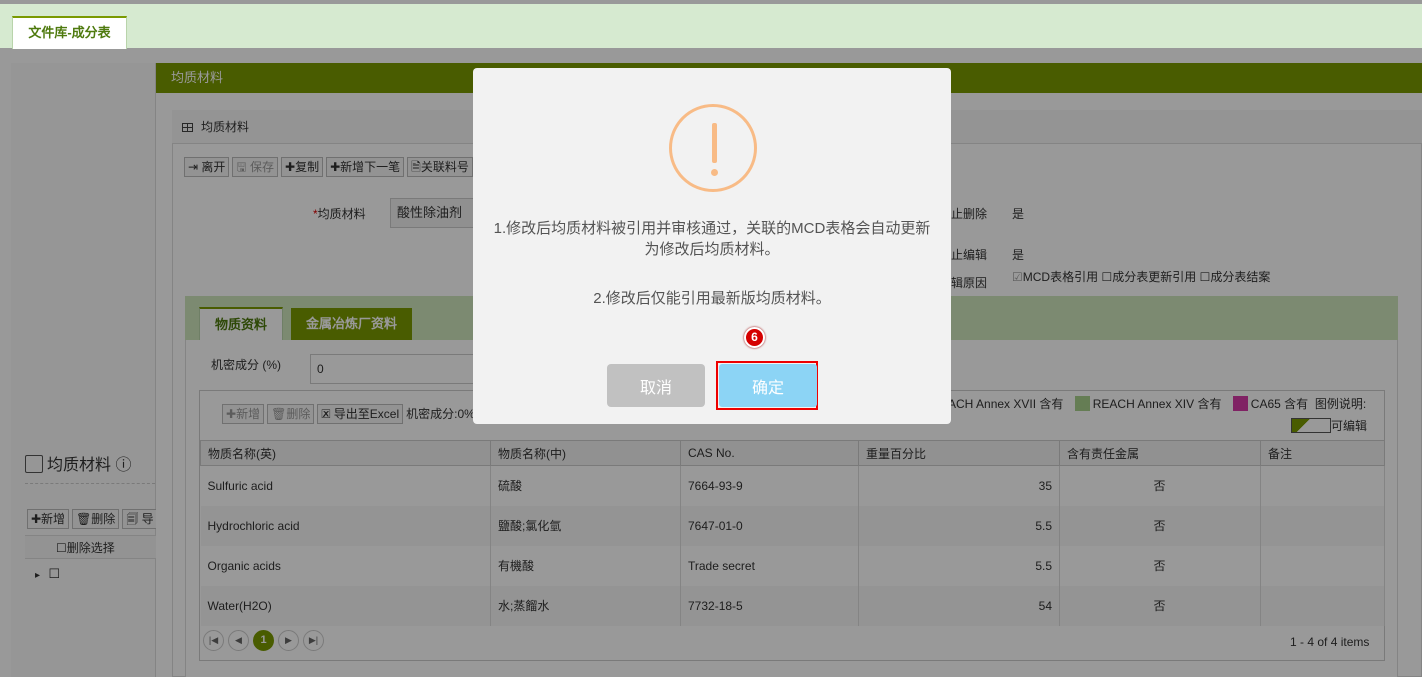 Image resolution: width=1422 pixels, height=677 pixels. Describe the element at coordinates (69, 32) in the screenshot. I see `tab-file-library-bom: 文件库-成分表` at that location.